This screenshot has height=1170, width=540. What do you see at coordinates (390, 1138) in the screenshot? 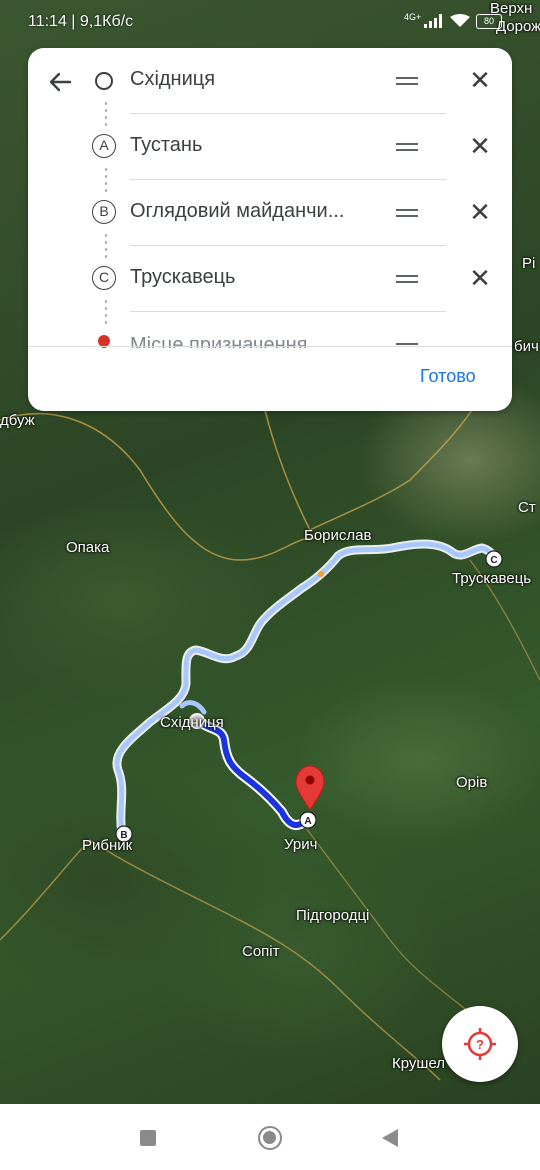
I see `back-button` at bounding box center [390, 1138].